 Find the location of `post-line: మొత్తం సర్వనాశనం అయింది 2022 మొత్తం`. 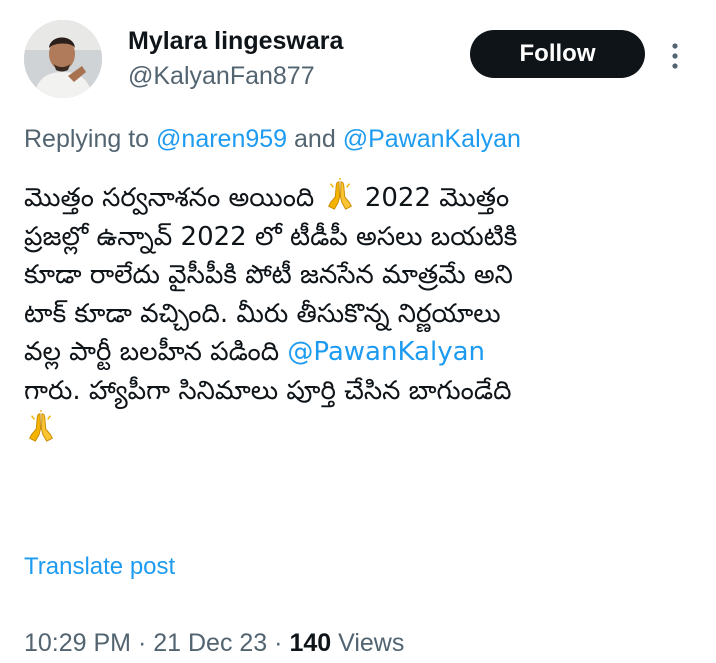

post-line: మొత్తం సర్వనాశనం అయింది 2022 మొత్తం is located at coordinates (359, 198).